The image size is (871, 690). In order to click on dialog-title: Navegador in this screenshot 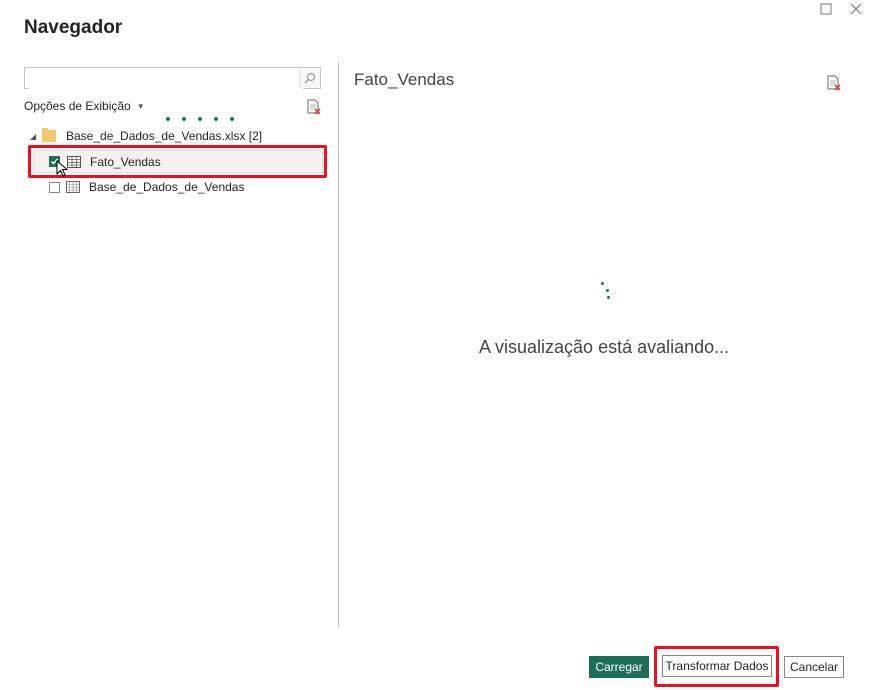, I will do `click(73, 27)`.